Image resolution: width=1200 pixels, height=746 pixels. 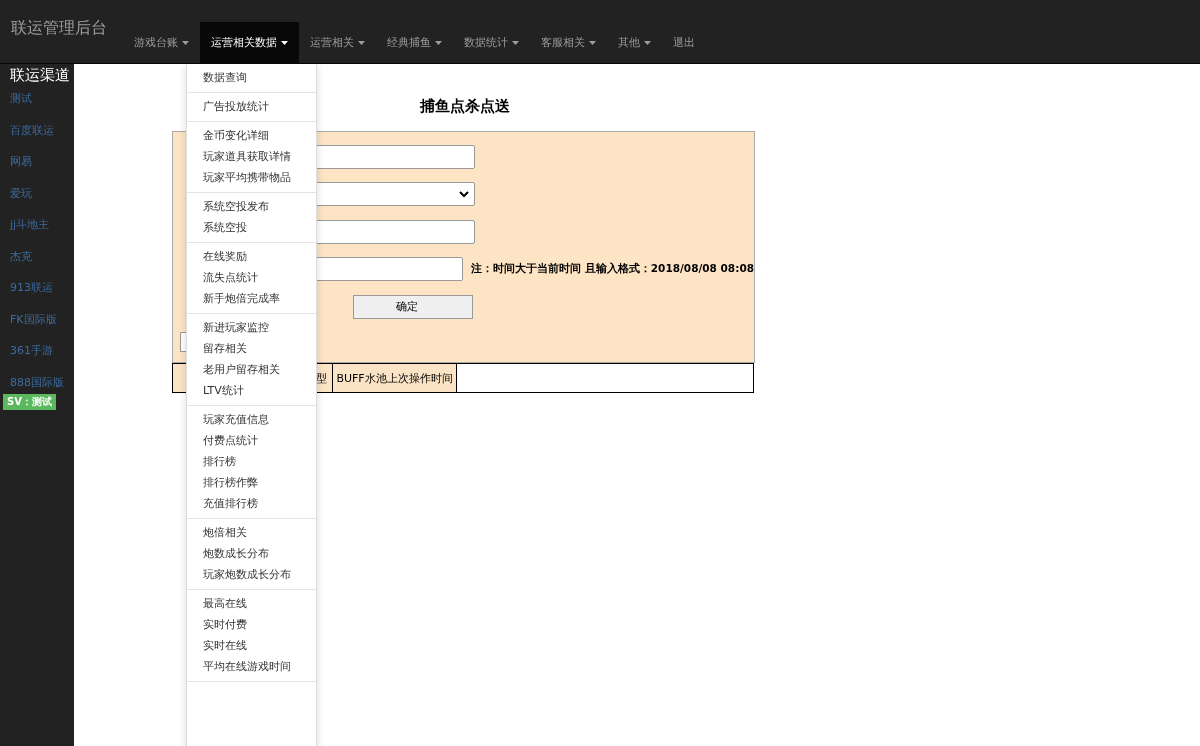 What do you see at coordinates (394, 378) in the screenshot?
I see `table-header: BUFF水池上次操作时间` at bounding box center [394, 378].